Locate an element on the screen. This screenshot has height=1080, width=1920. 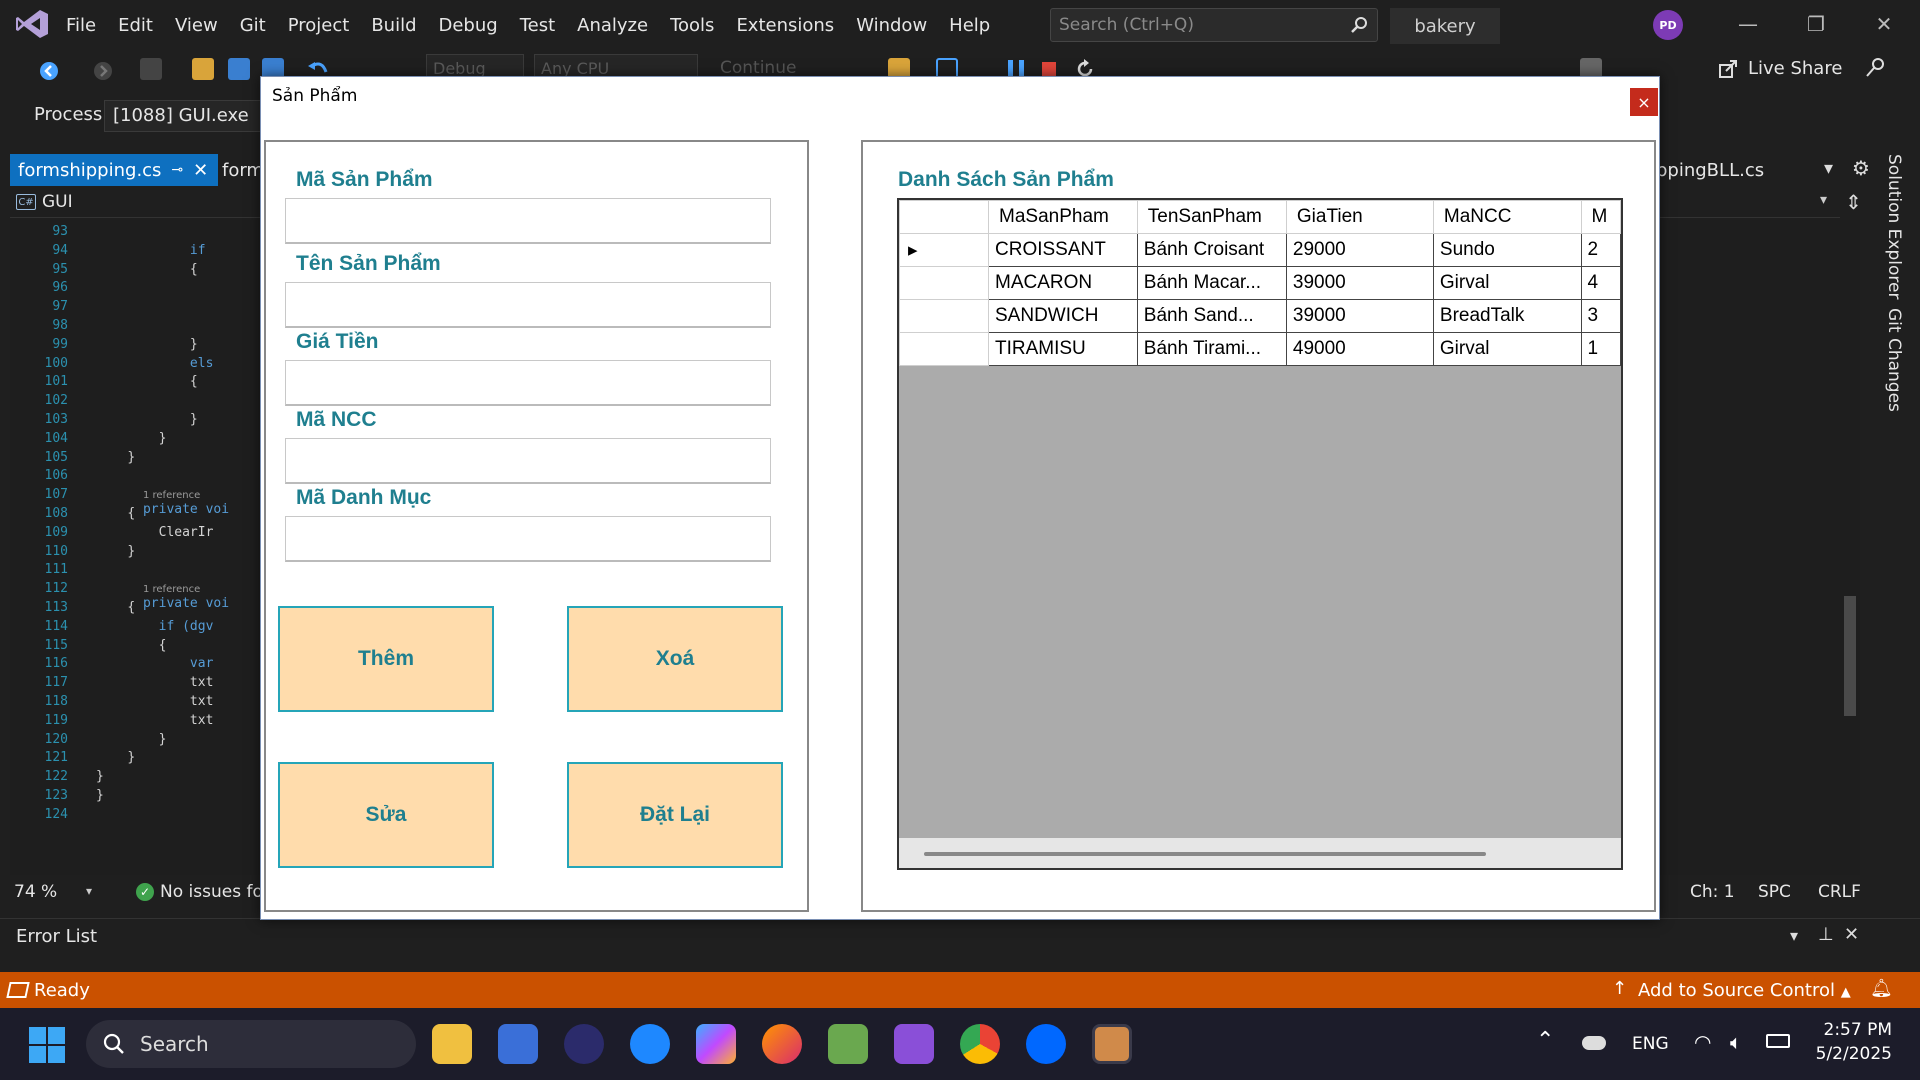
table-row: TIRAMISU Bánh Tirami... 49000 Girval 1 is located at coordinates (1260, 349).